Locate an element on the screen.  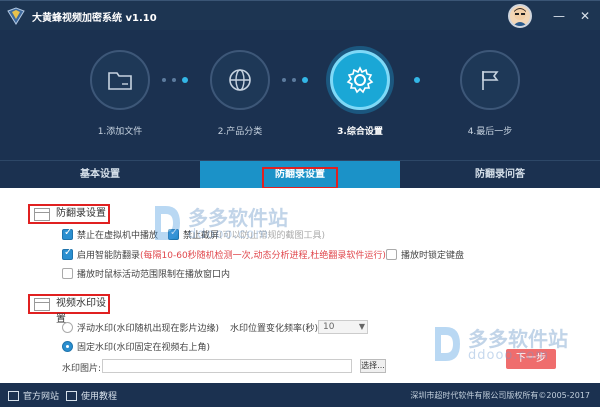
radio-fixed-watermark is located at coordinates (67, 346).